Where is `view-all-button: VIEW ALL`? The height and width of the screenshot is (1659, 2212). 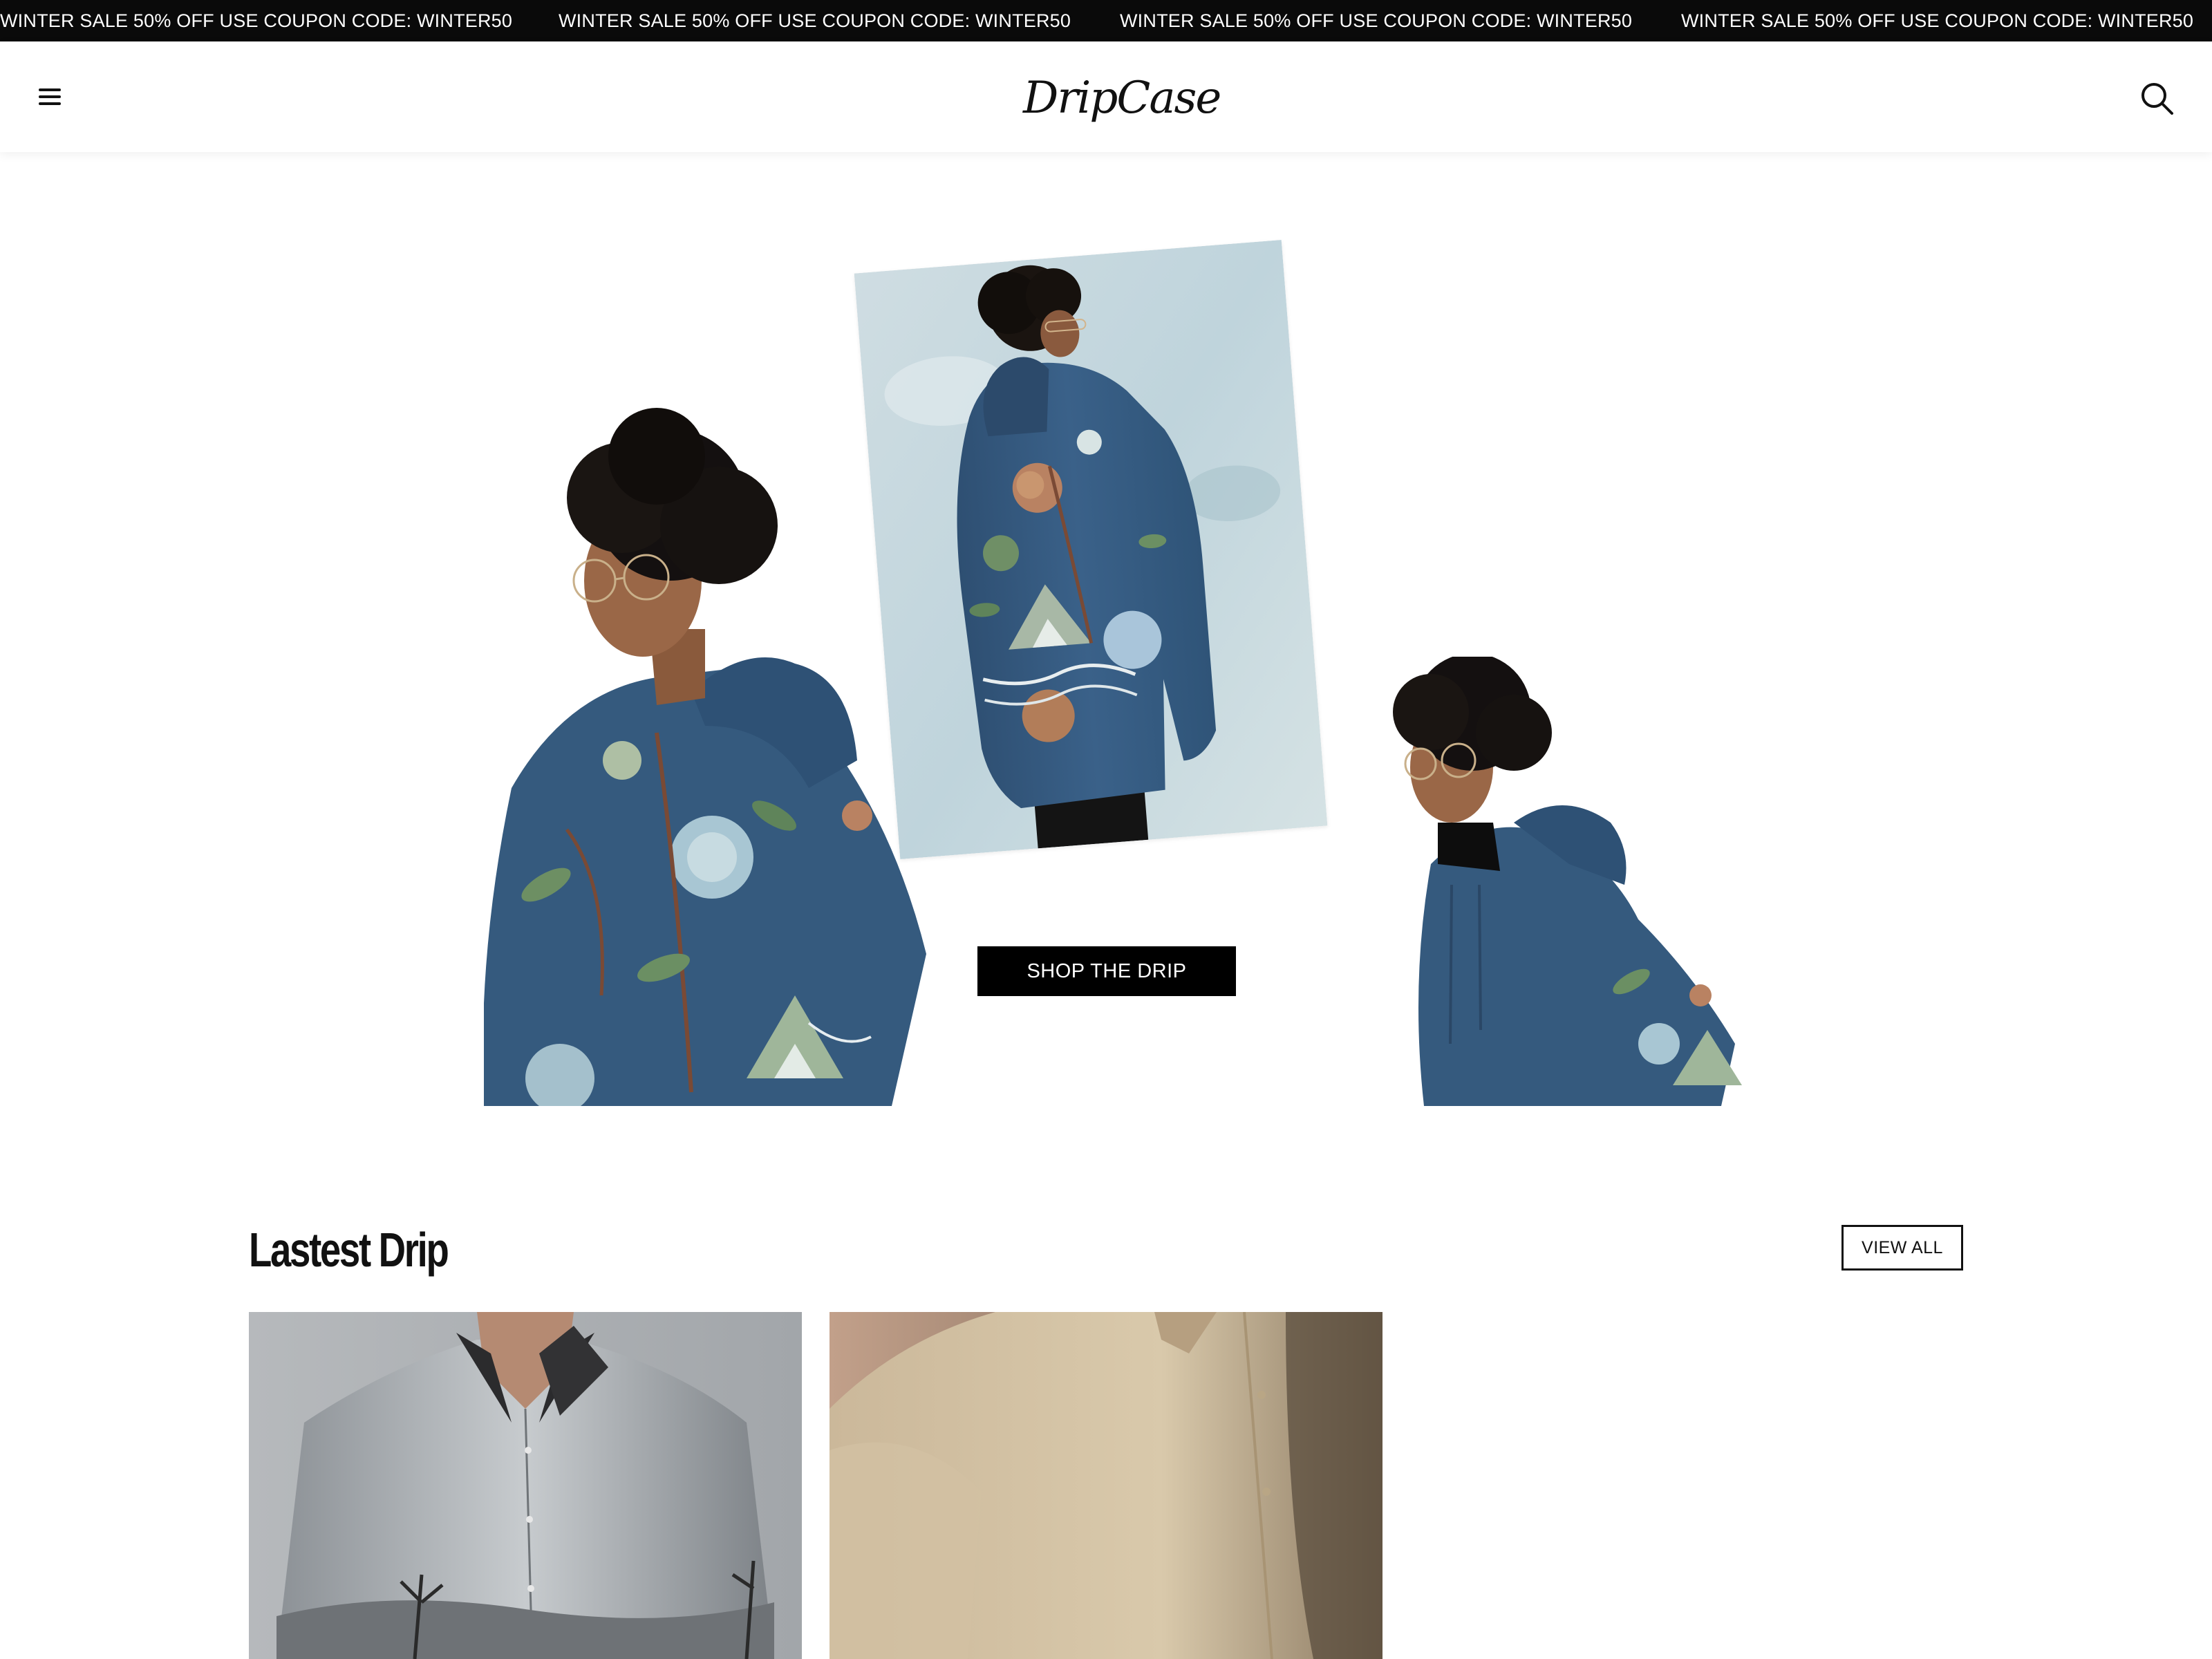
view-all-button: VIEW ALL is located at coordinates (1902, 1248).